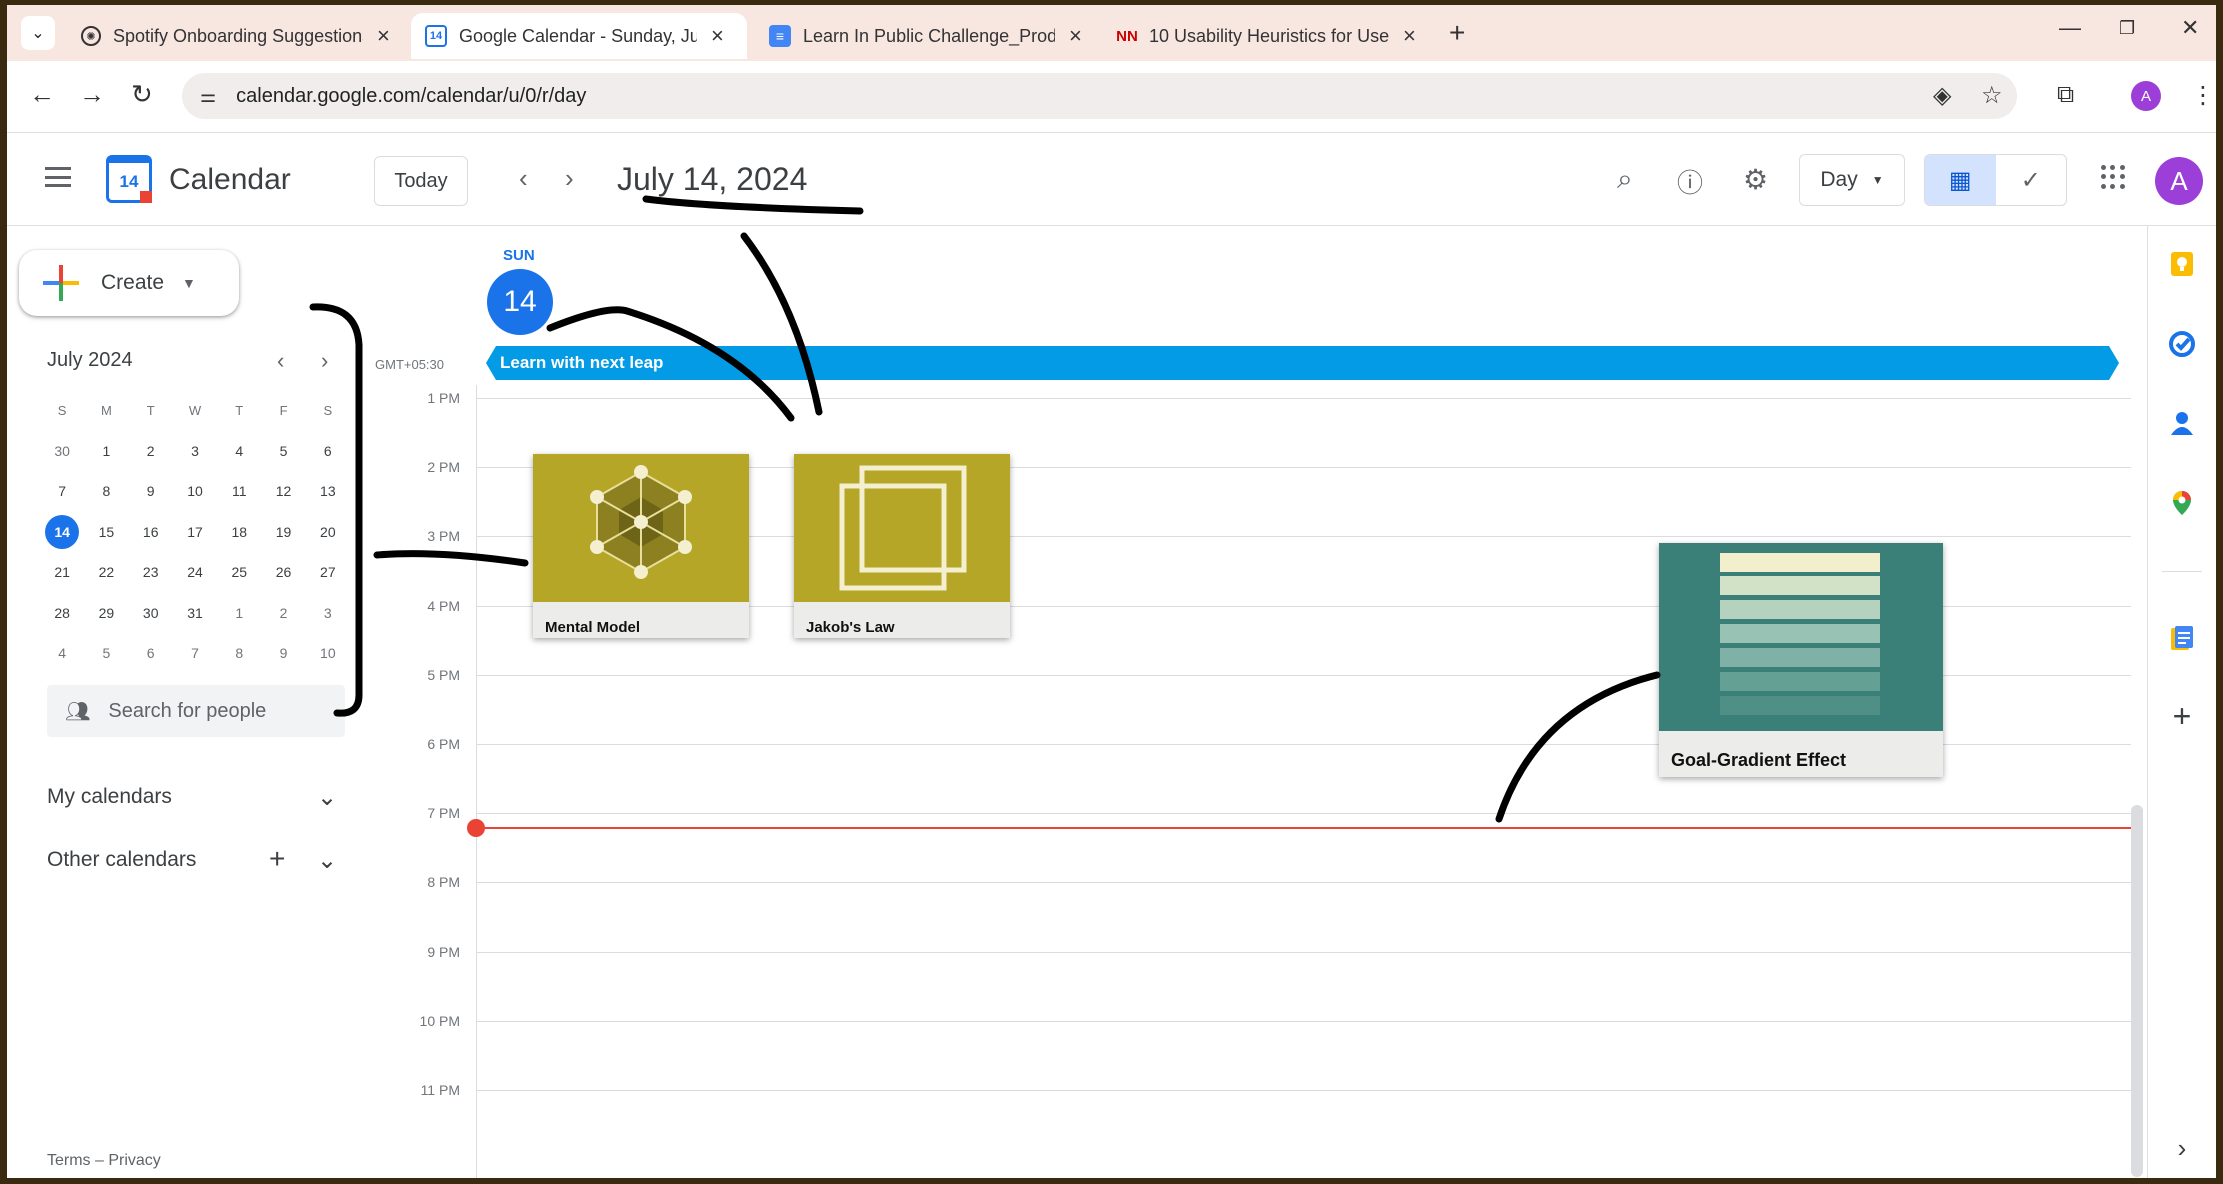 This screenshot has height=1184, width=2223. I want to click on account-avatar: A, so click(2179, 181).